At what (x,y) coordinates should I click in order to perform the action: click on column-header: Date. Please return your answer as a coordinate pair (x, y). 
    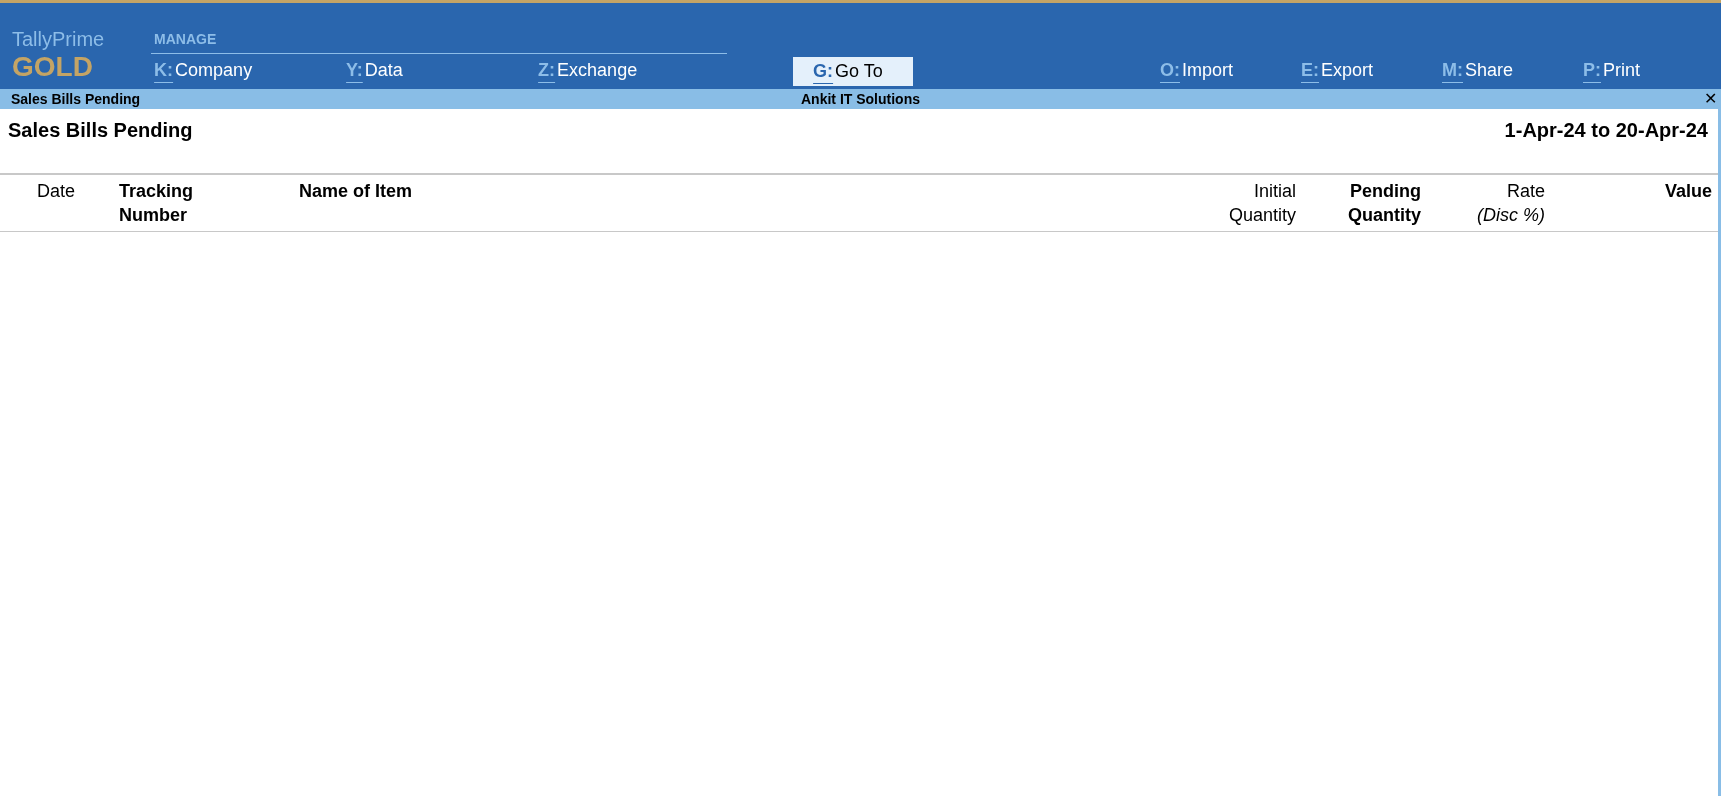
    Looking at the image, I should click on (56, 191).